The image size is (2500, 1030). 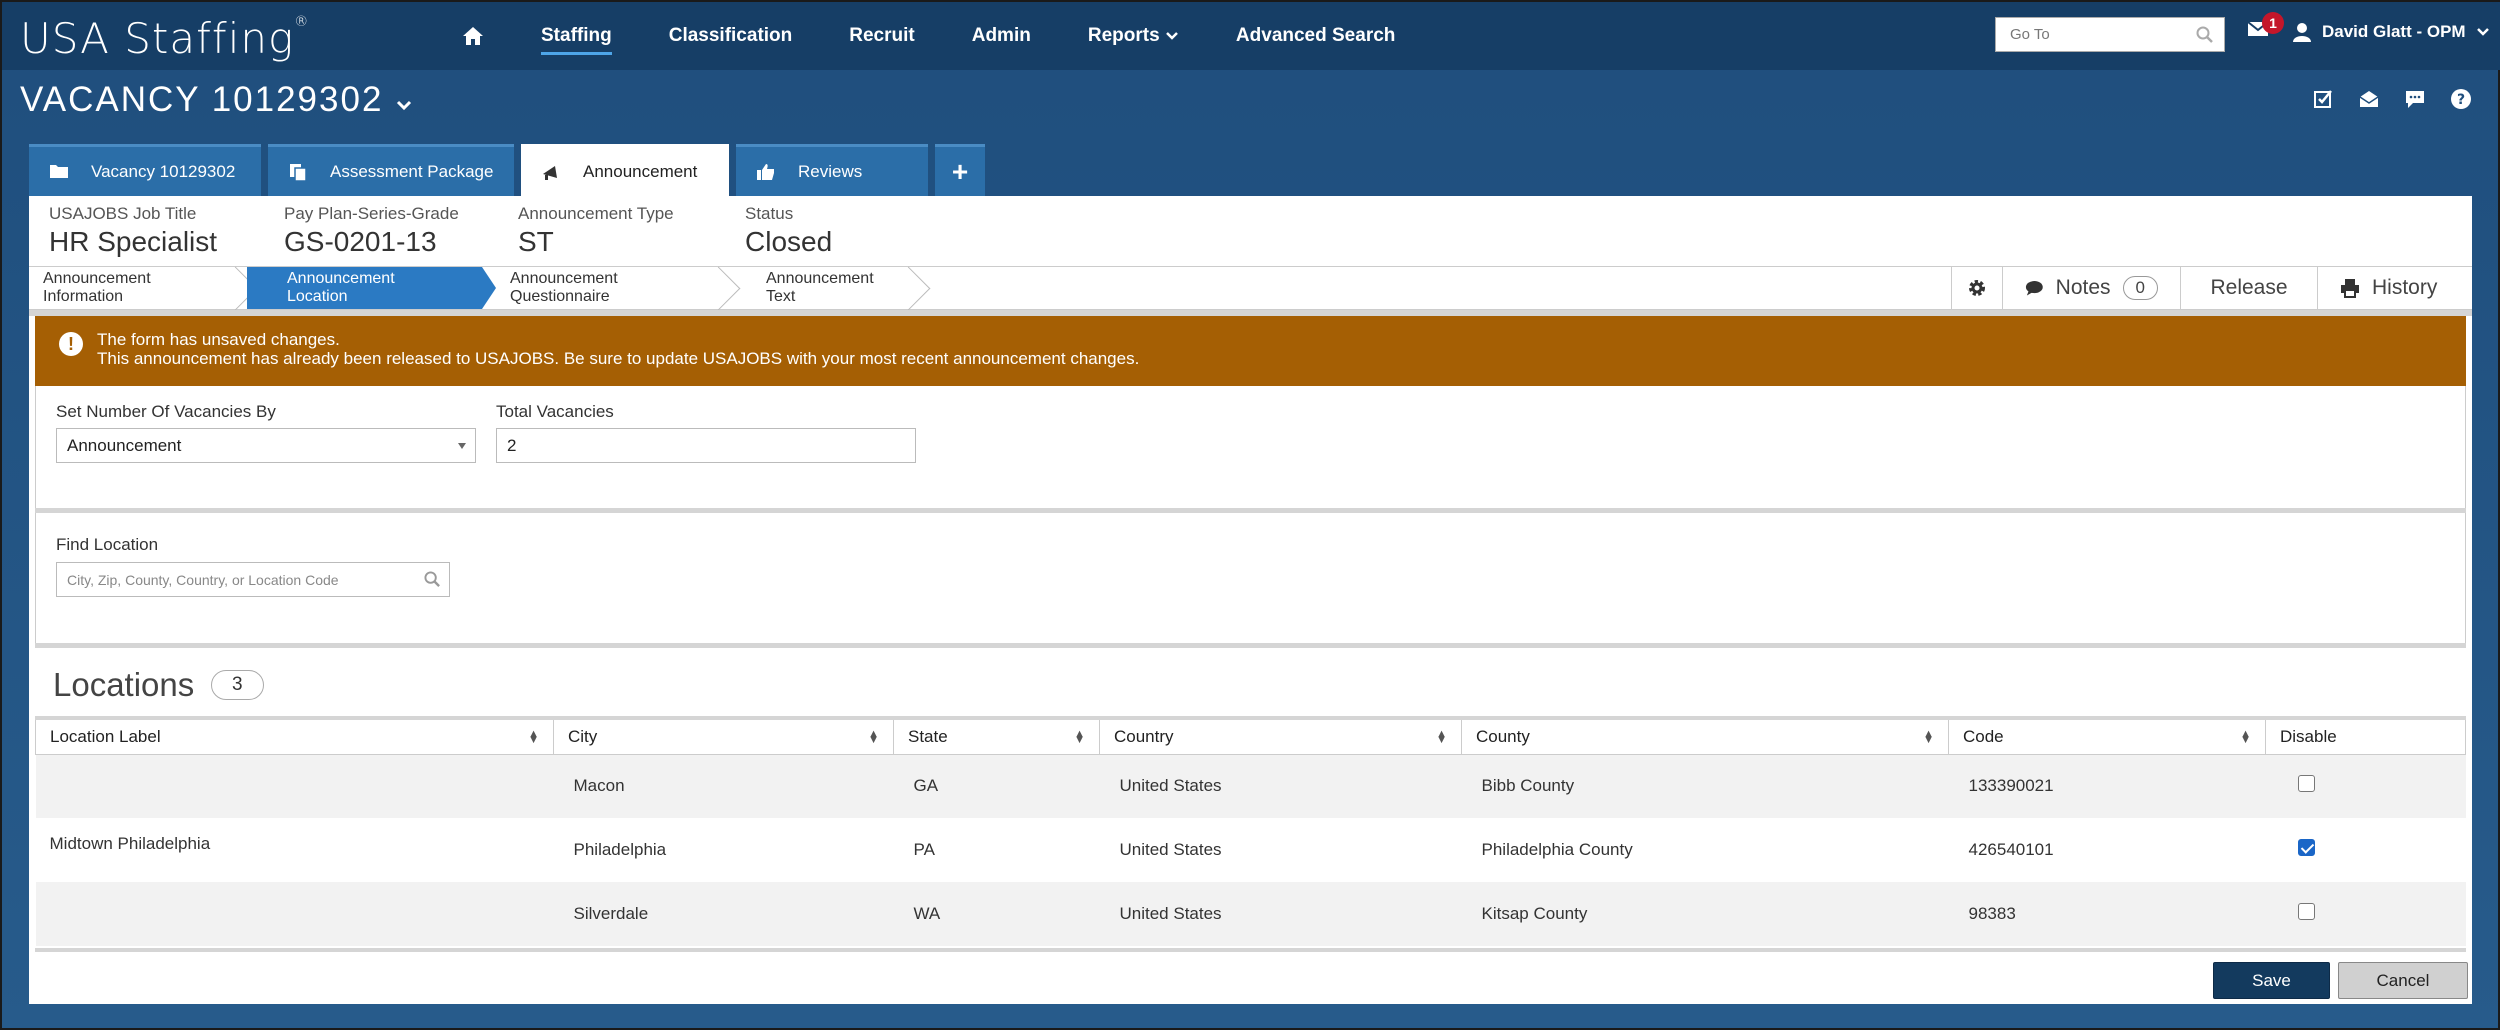 What do you see at coordinates (620, 849) in the screenshot?
I see `cell-city: Philadelphia` at bounding box center [620, 849].